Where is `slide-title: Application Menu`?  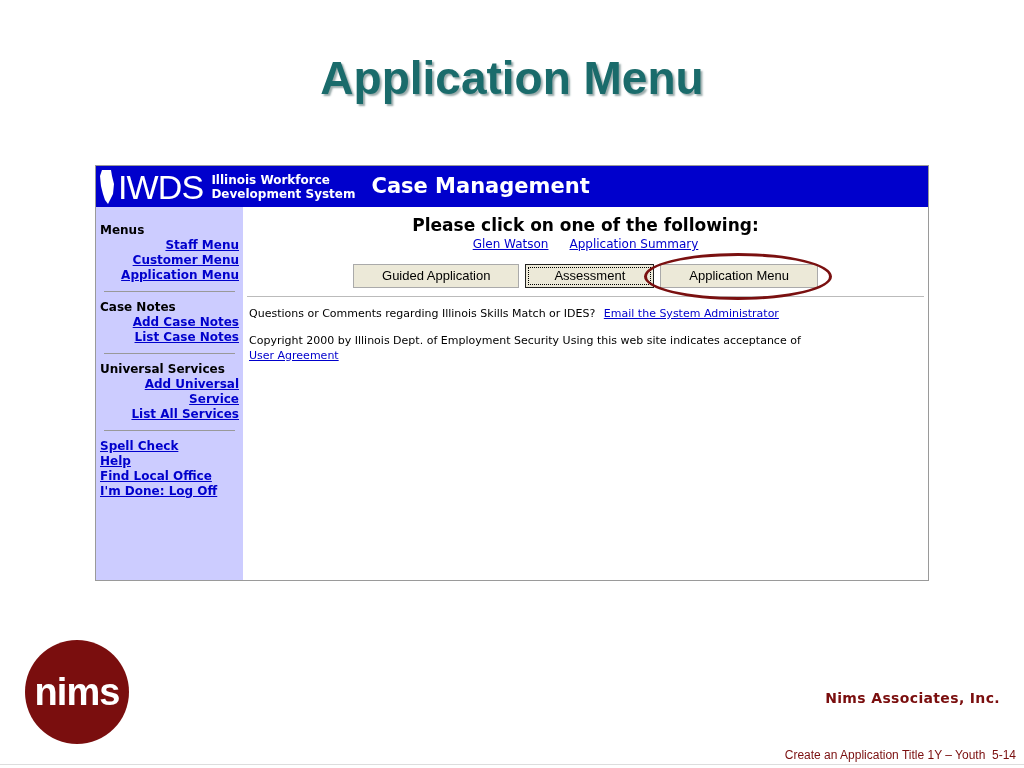 slide-title: Application Menu is located at coordinates (512, 78).